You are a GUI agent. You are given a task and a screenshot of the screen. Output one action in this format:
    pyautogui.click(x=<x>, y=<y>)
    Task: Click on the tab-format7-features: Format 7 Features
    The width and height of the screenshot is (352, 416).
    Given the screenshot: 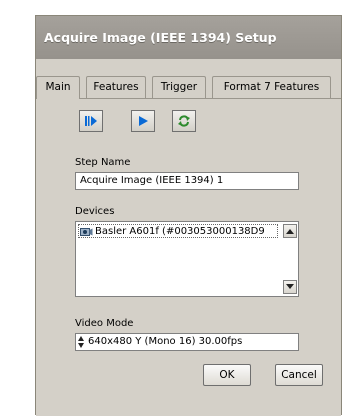 What is the action you would take?
    pyautogui.click(x=271, y=87)
    